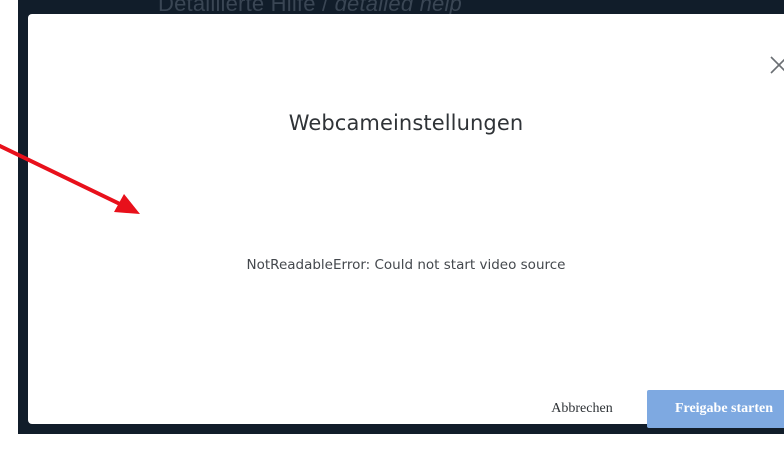 This screenshot has width=784, height=454. I want to click on close-icon, so click(777, 65).